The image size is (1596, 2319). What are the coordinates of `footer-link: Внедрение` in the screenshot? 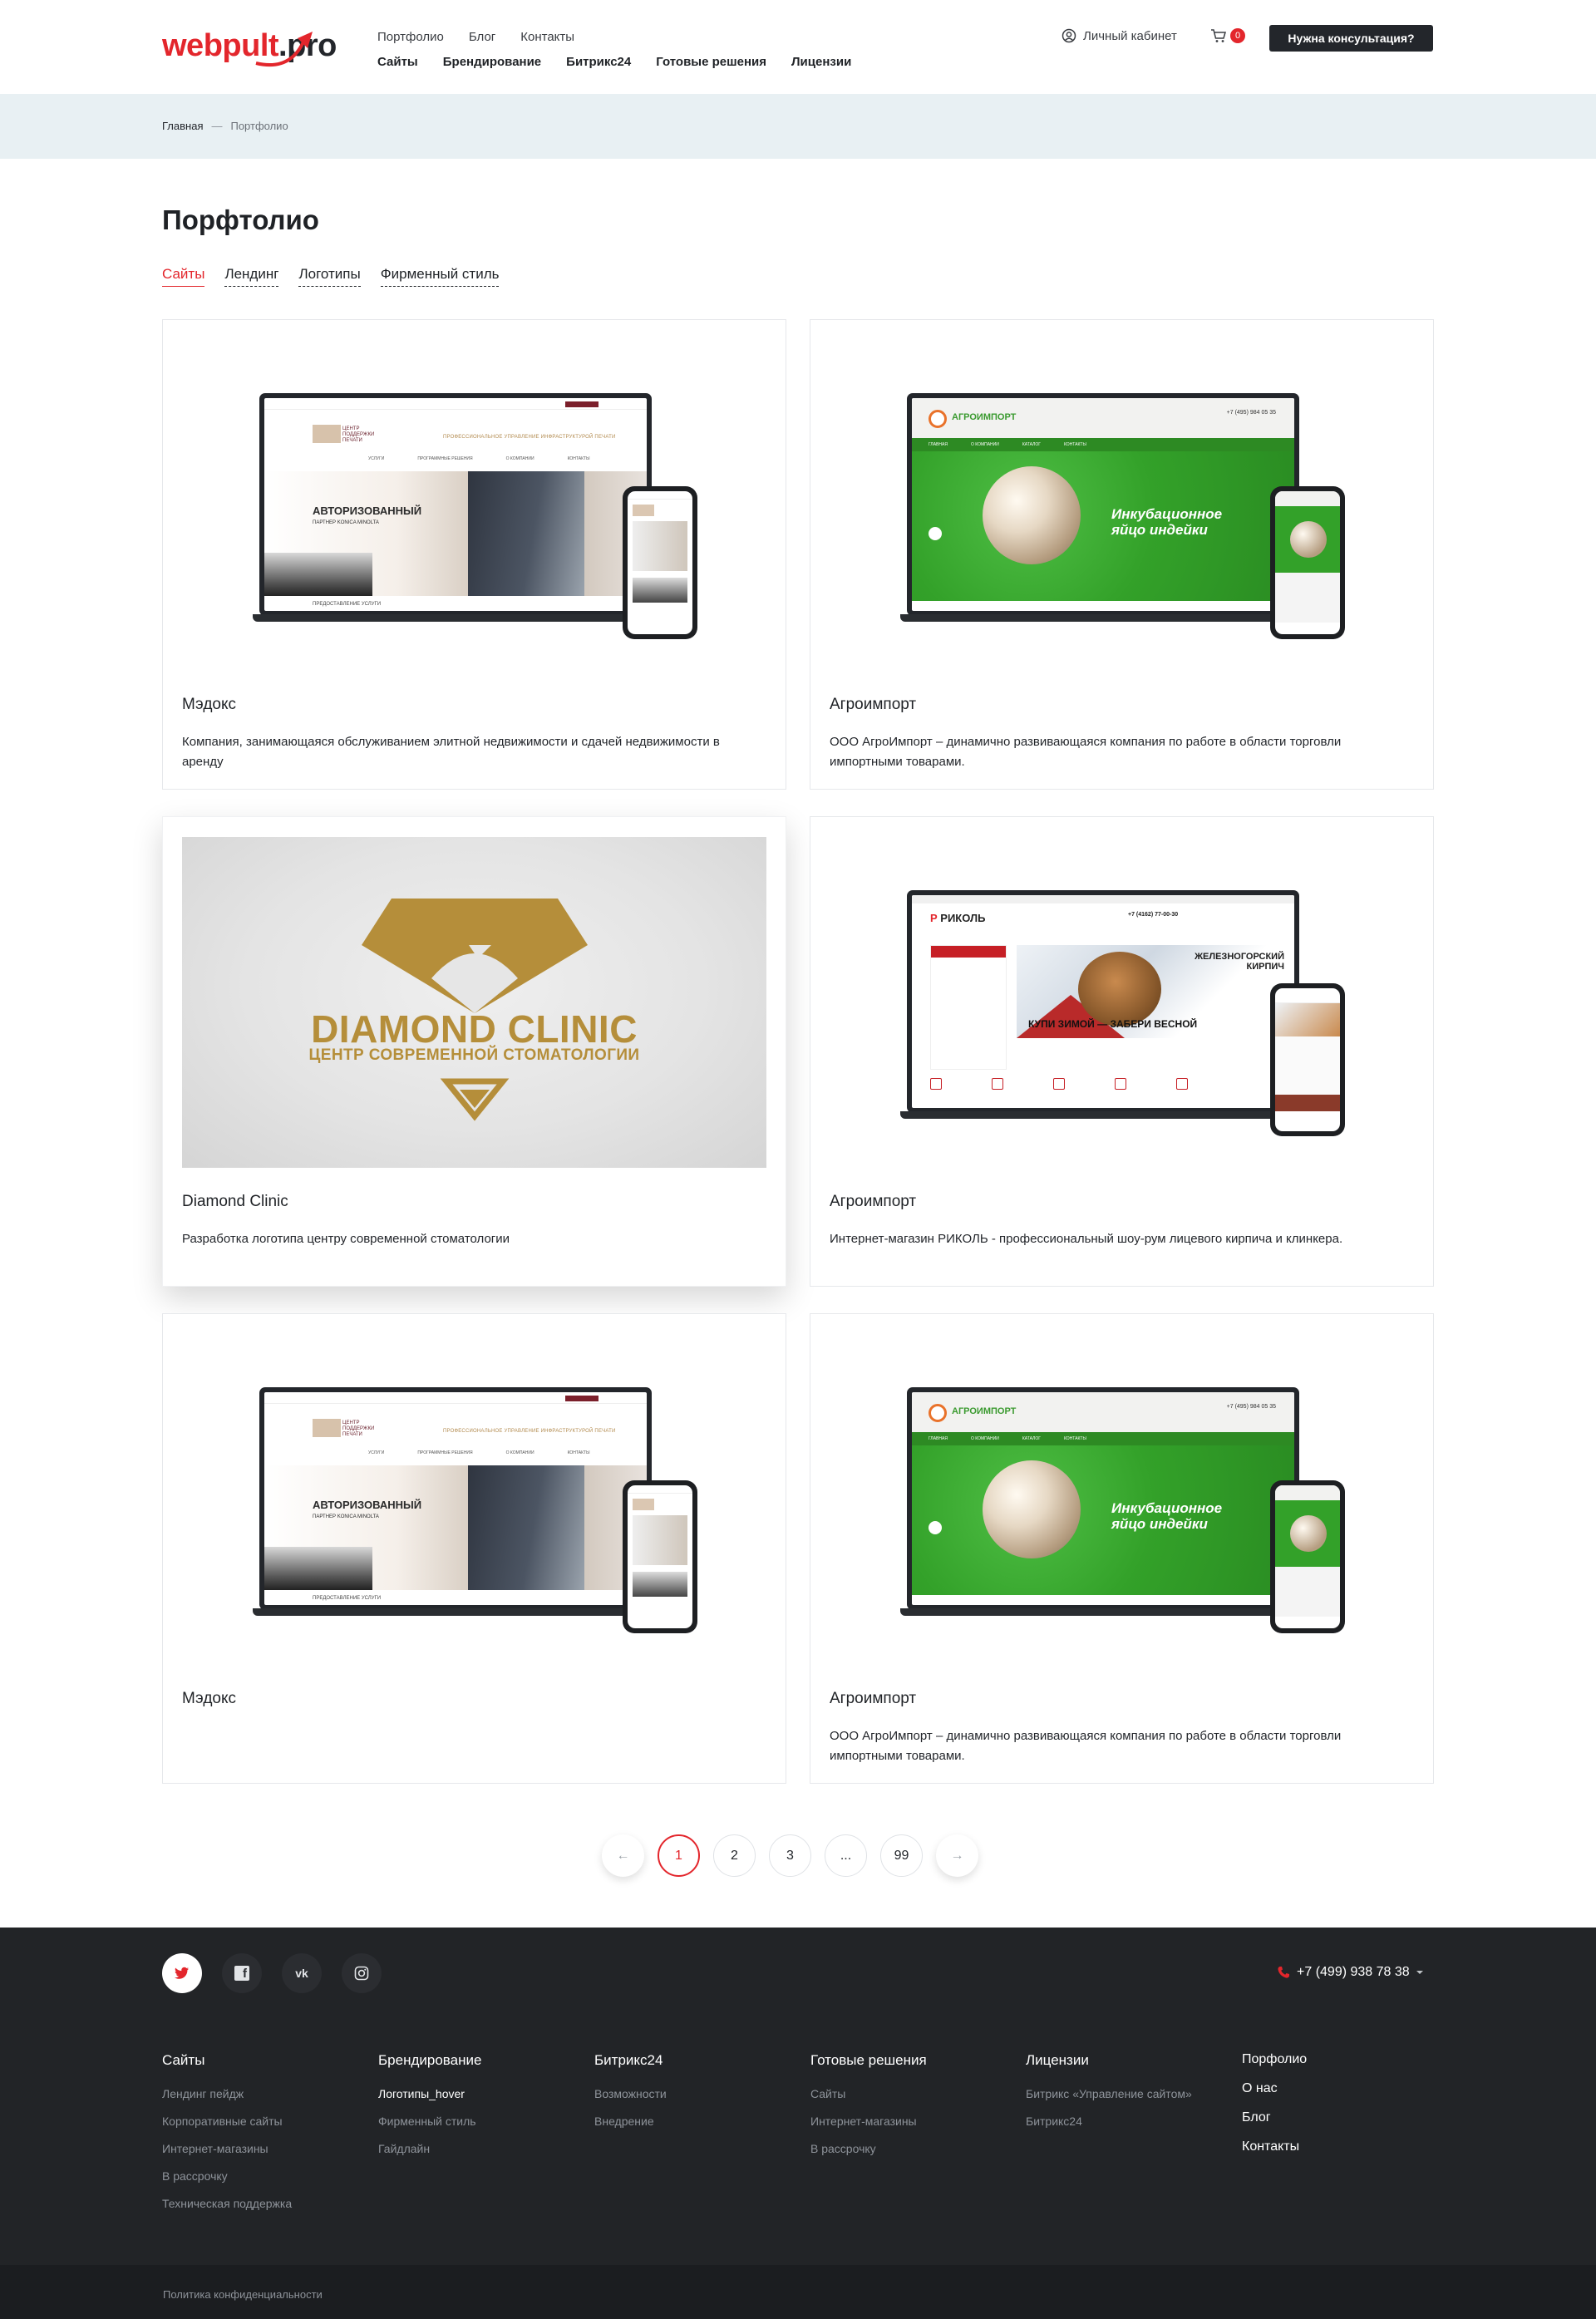 It's located at (630, 2121).